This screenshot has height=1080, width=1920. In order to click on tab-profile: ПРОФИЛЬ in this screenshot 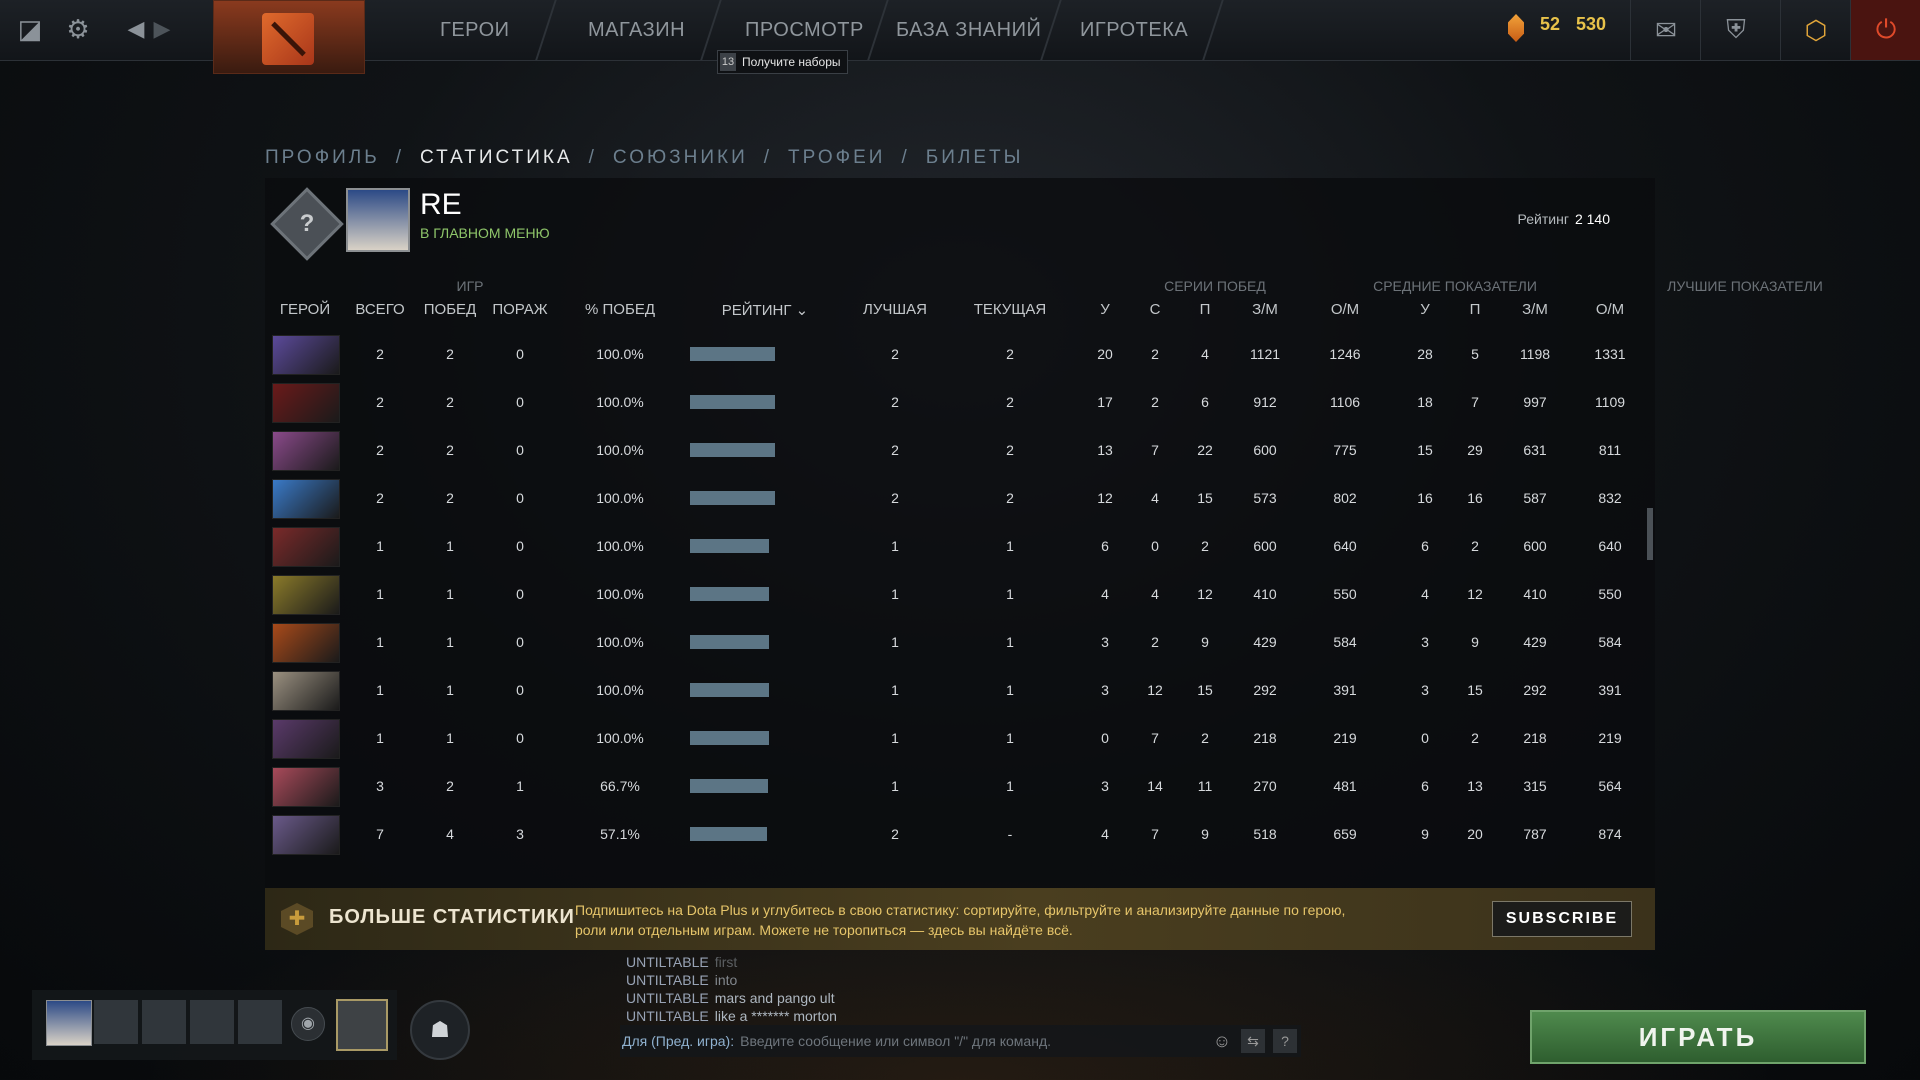, I will do `click(322, 157)`.